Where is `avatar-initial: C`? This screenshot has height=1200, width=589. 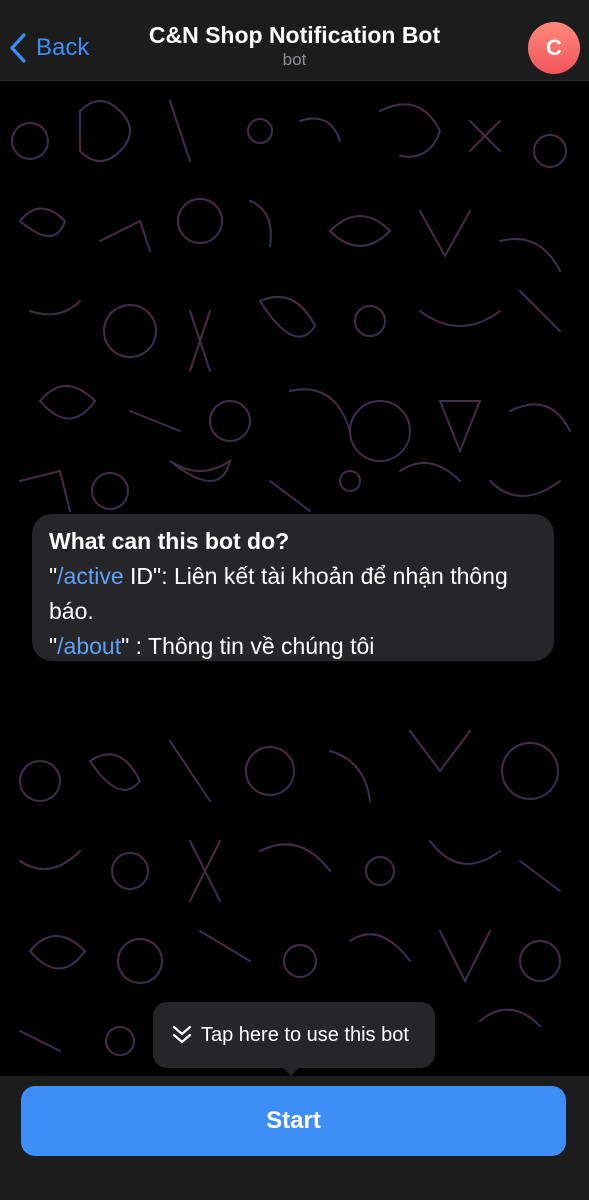 avatar-initial: C is located at coordinates (554, 47).